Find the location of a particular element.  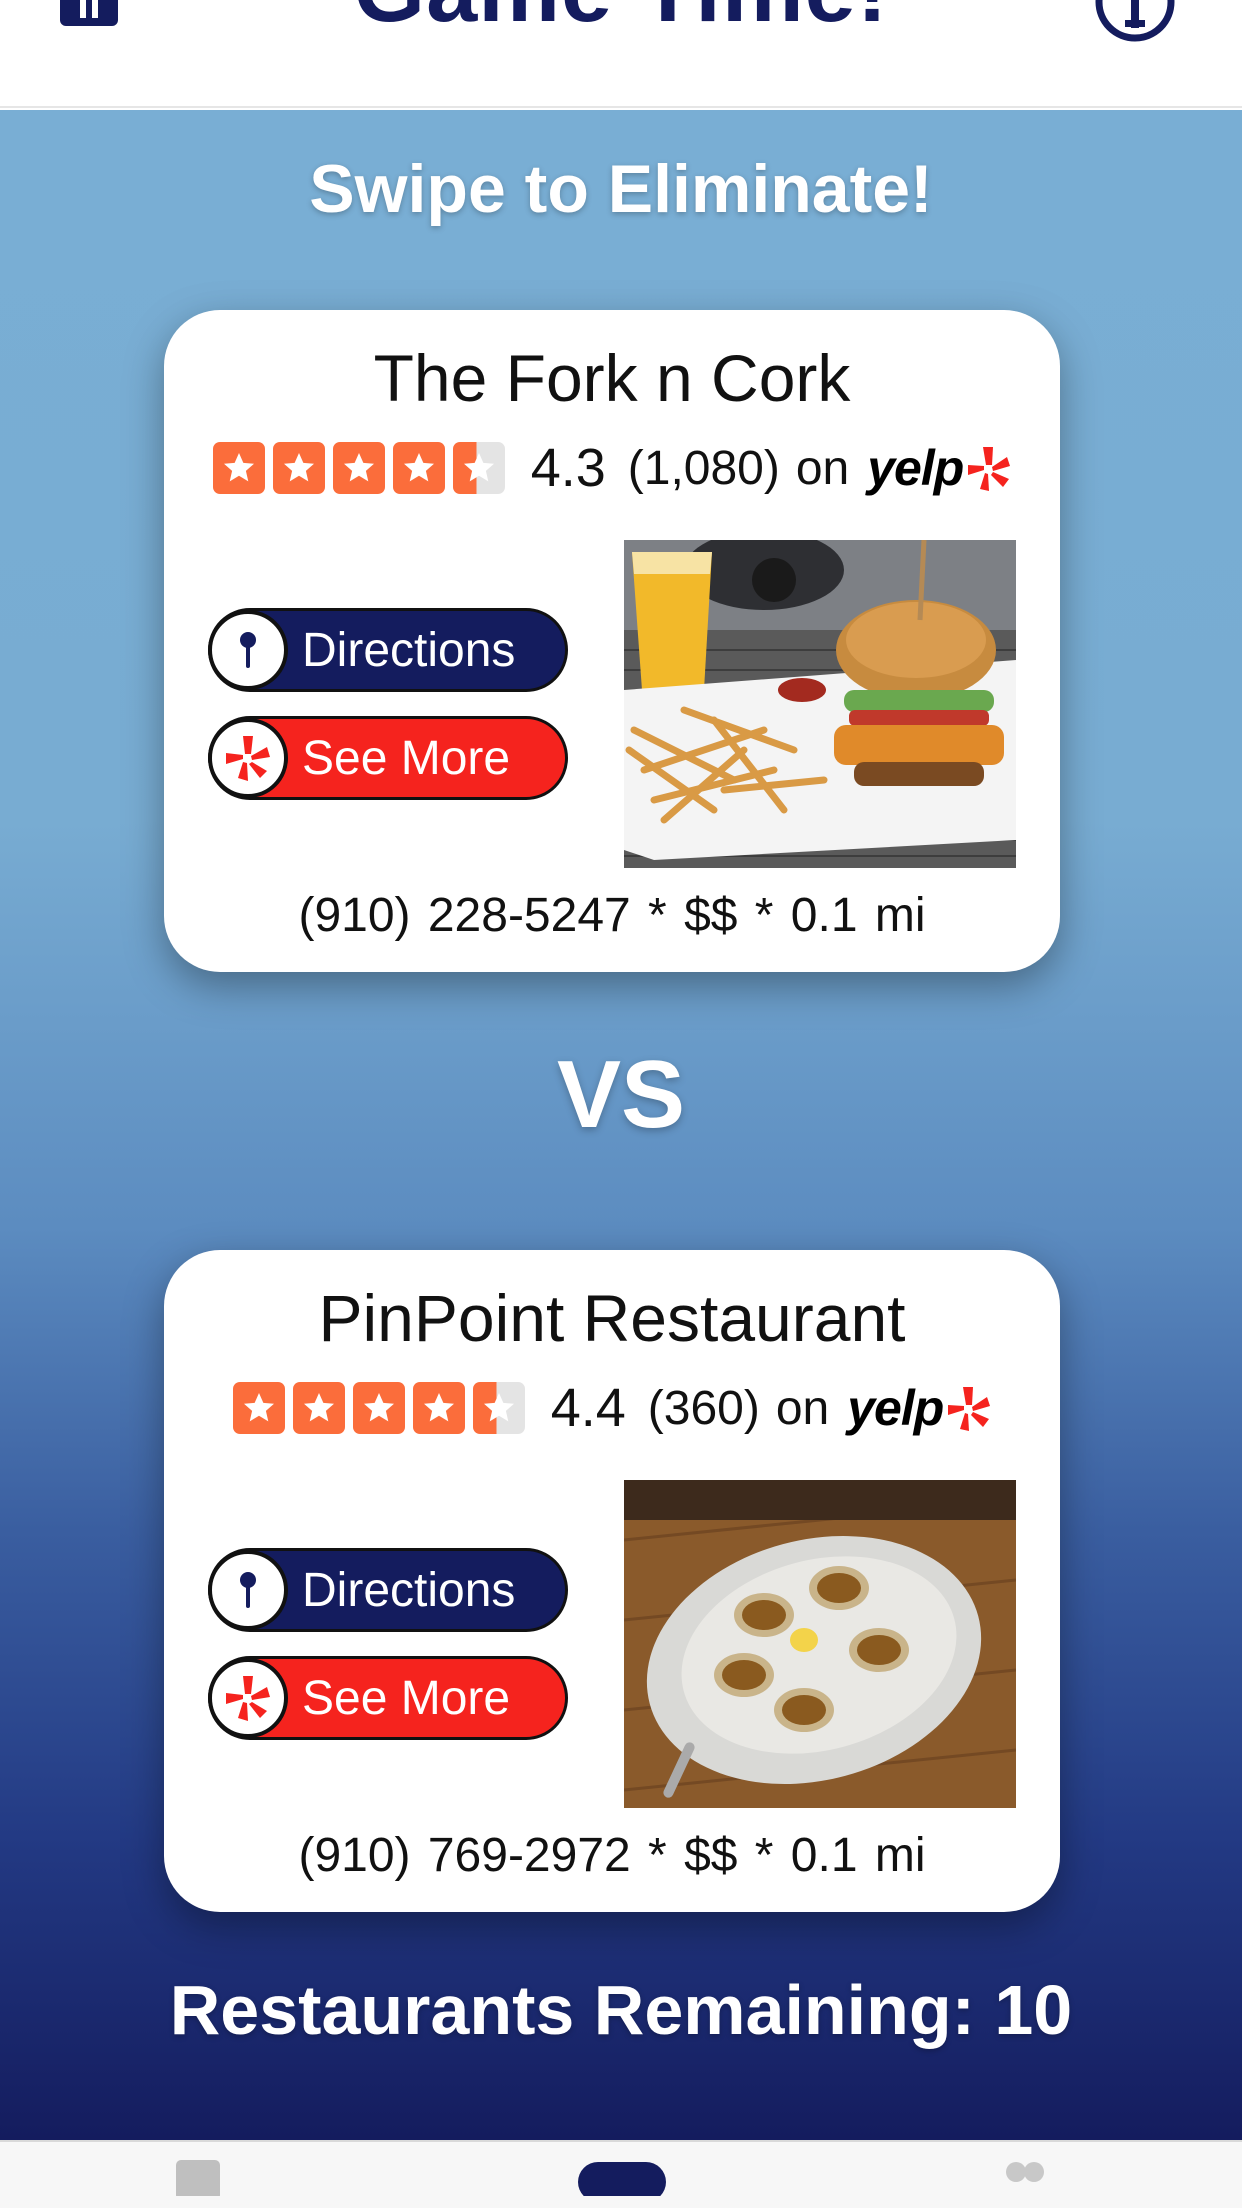

page-title: Game Time! is located at coordinates (621, 21).